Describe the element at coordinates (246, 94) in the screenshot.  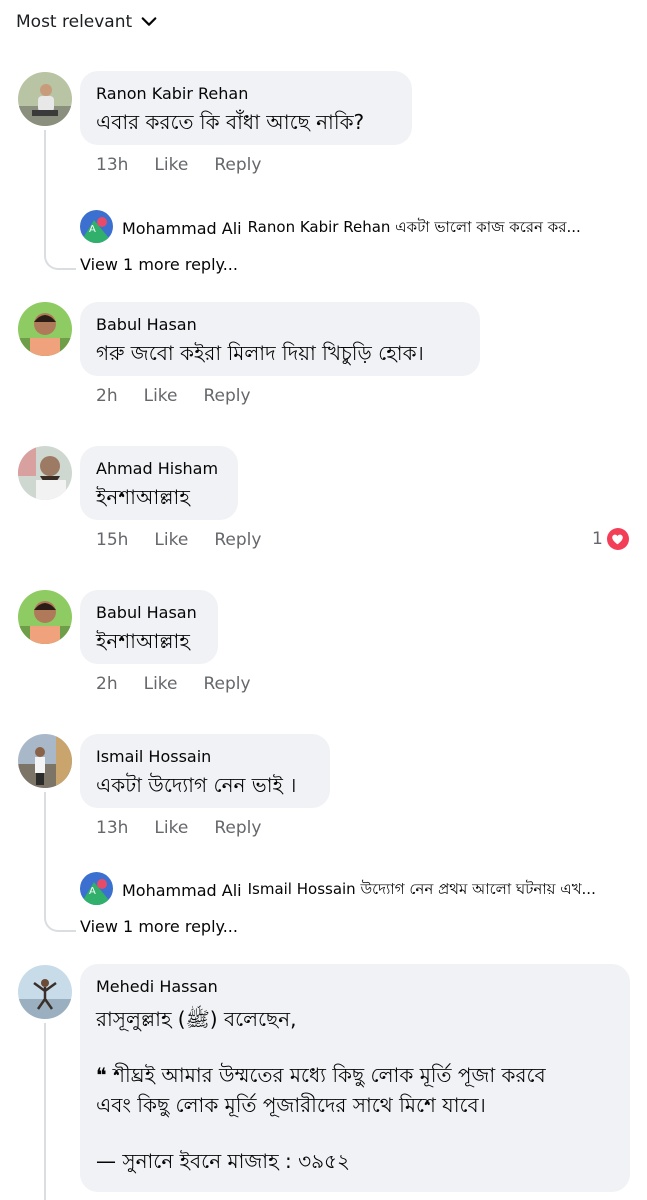
I see `comment-author: Ranon Kabir Rehan` at that location.